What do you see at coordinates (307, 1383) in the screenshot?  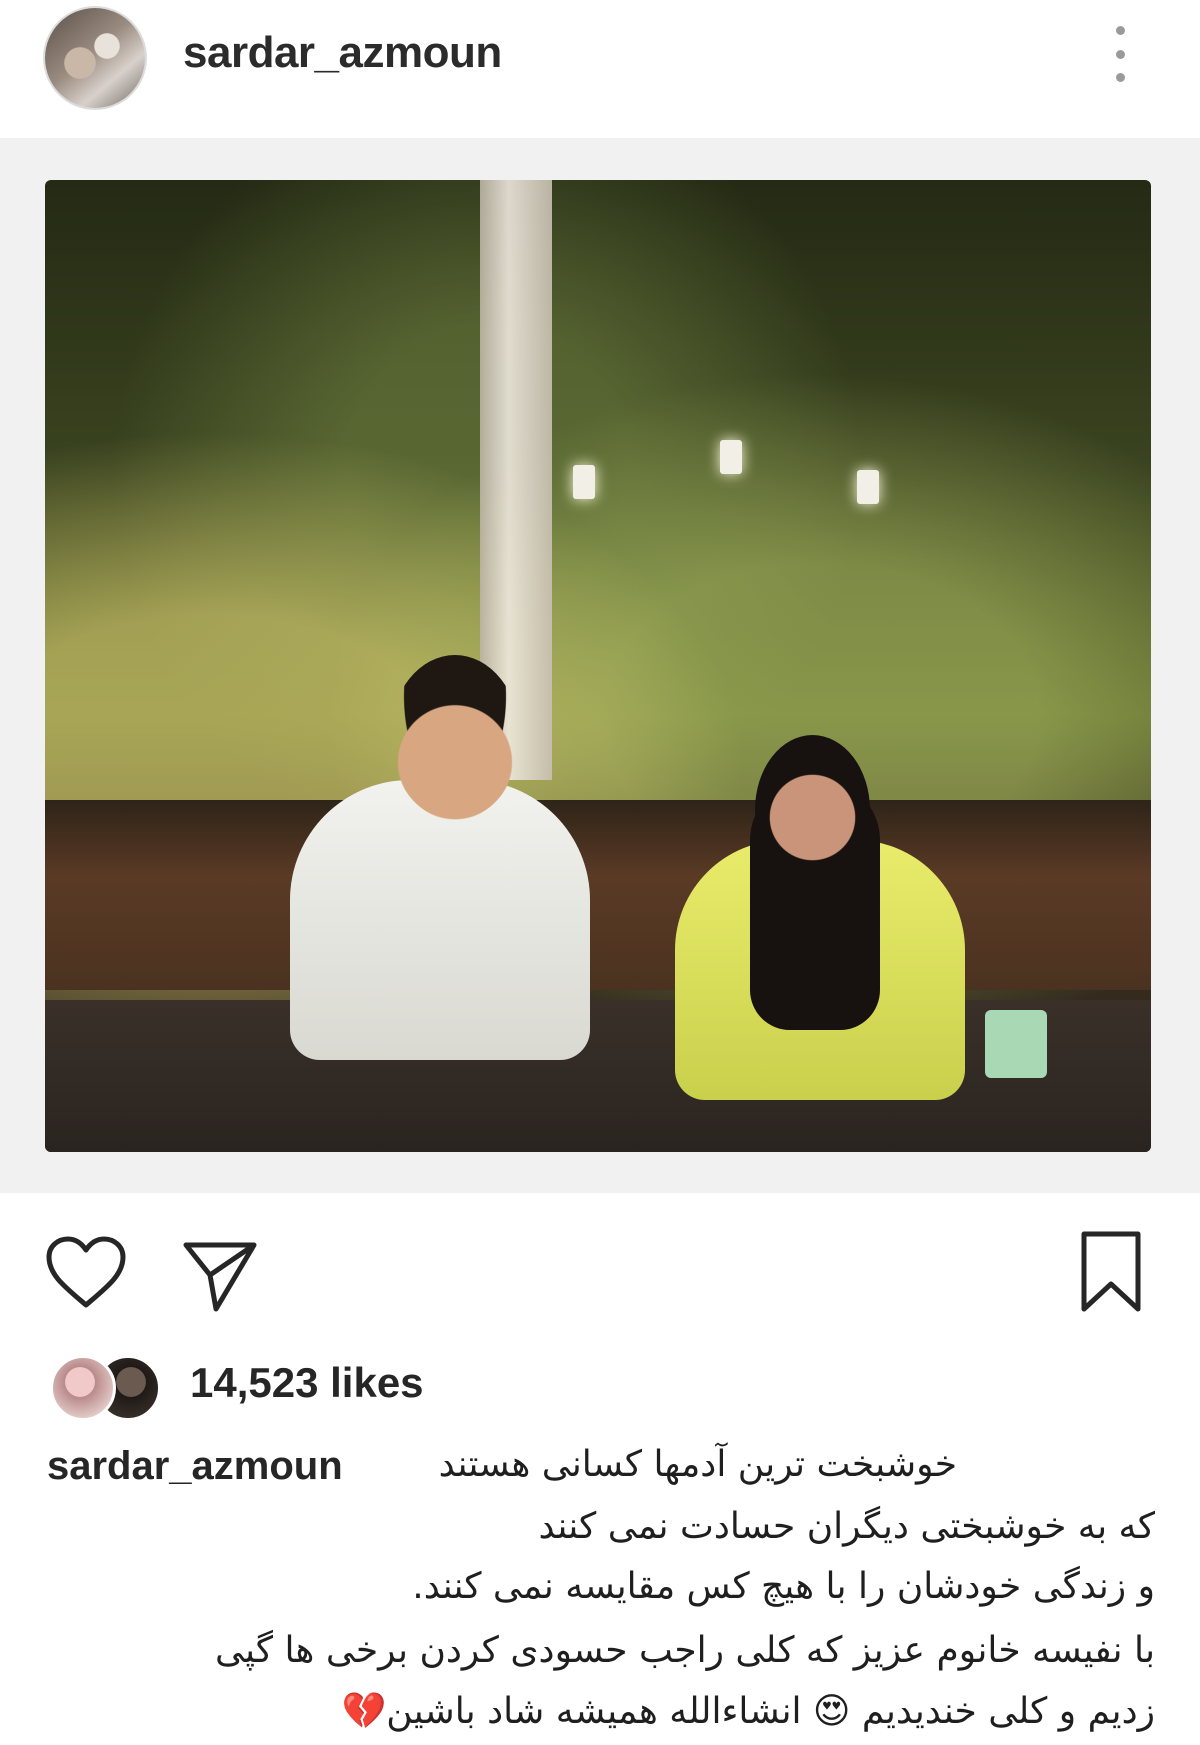 I see `likes-count: 14,523 likes` at bounding box center [307, 1383].